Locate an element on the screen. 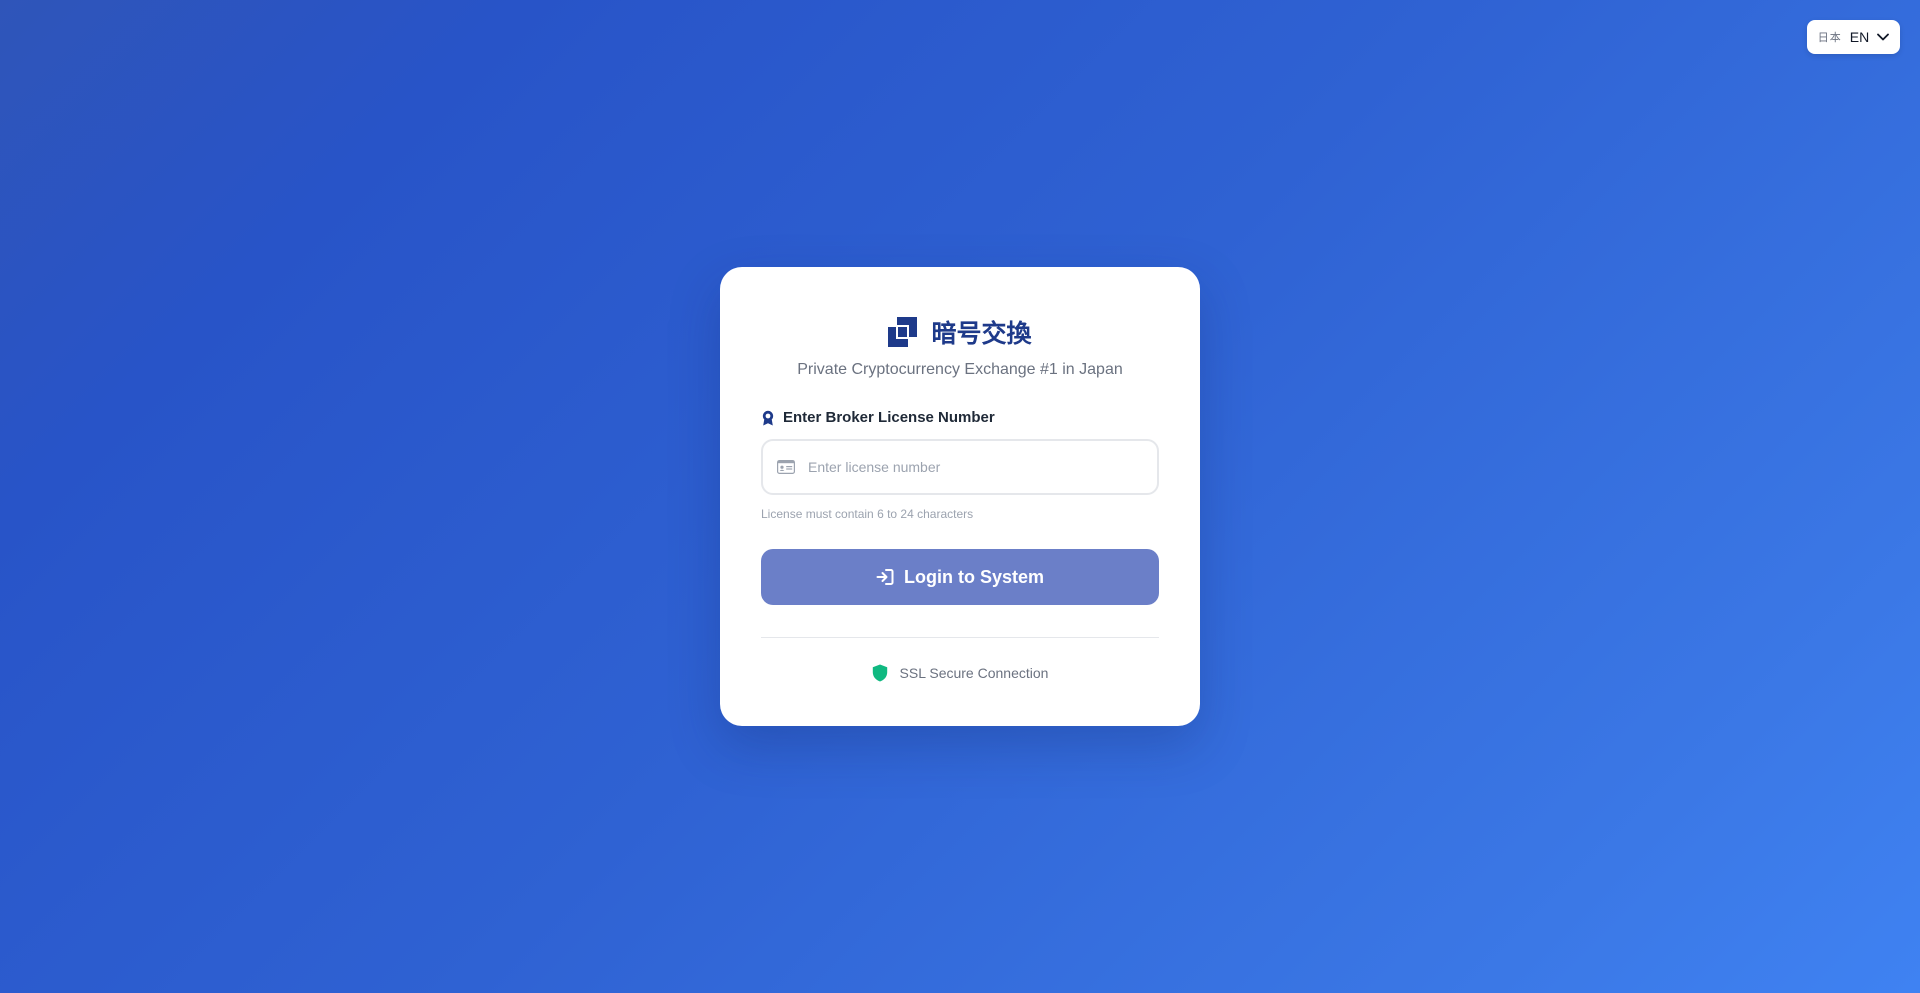 The width and height of the screenshot is (1920, 993). brand-name: 暗号交換 is located at coordinates (981, 334).